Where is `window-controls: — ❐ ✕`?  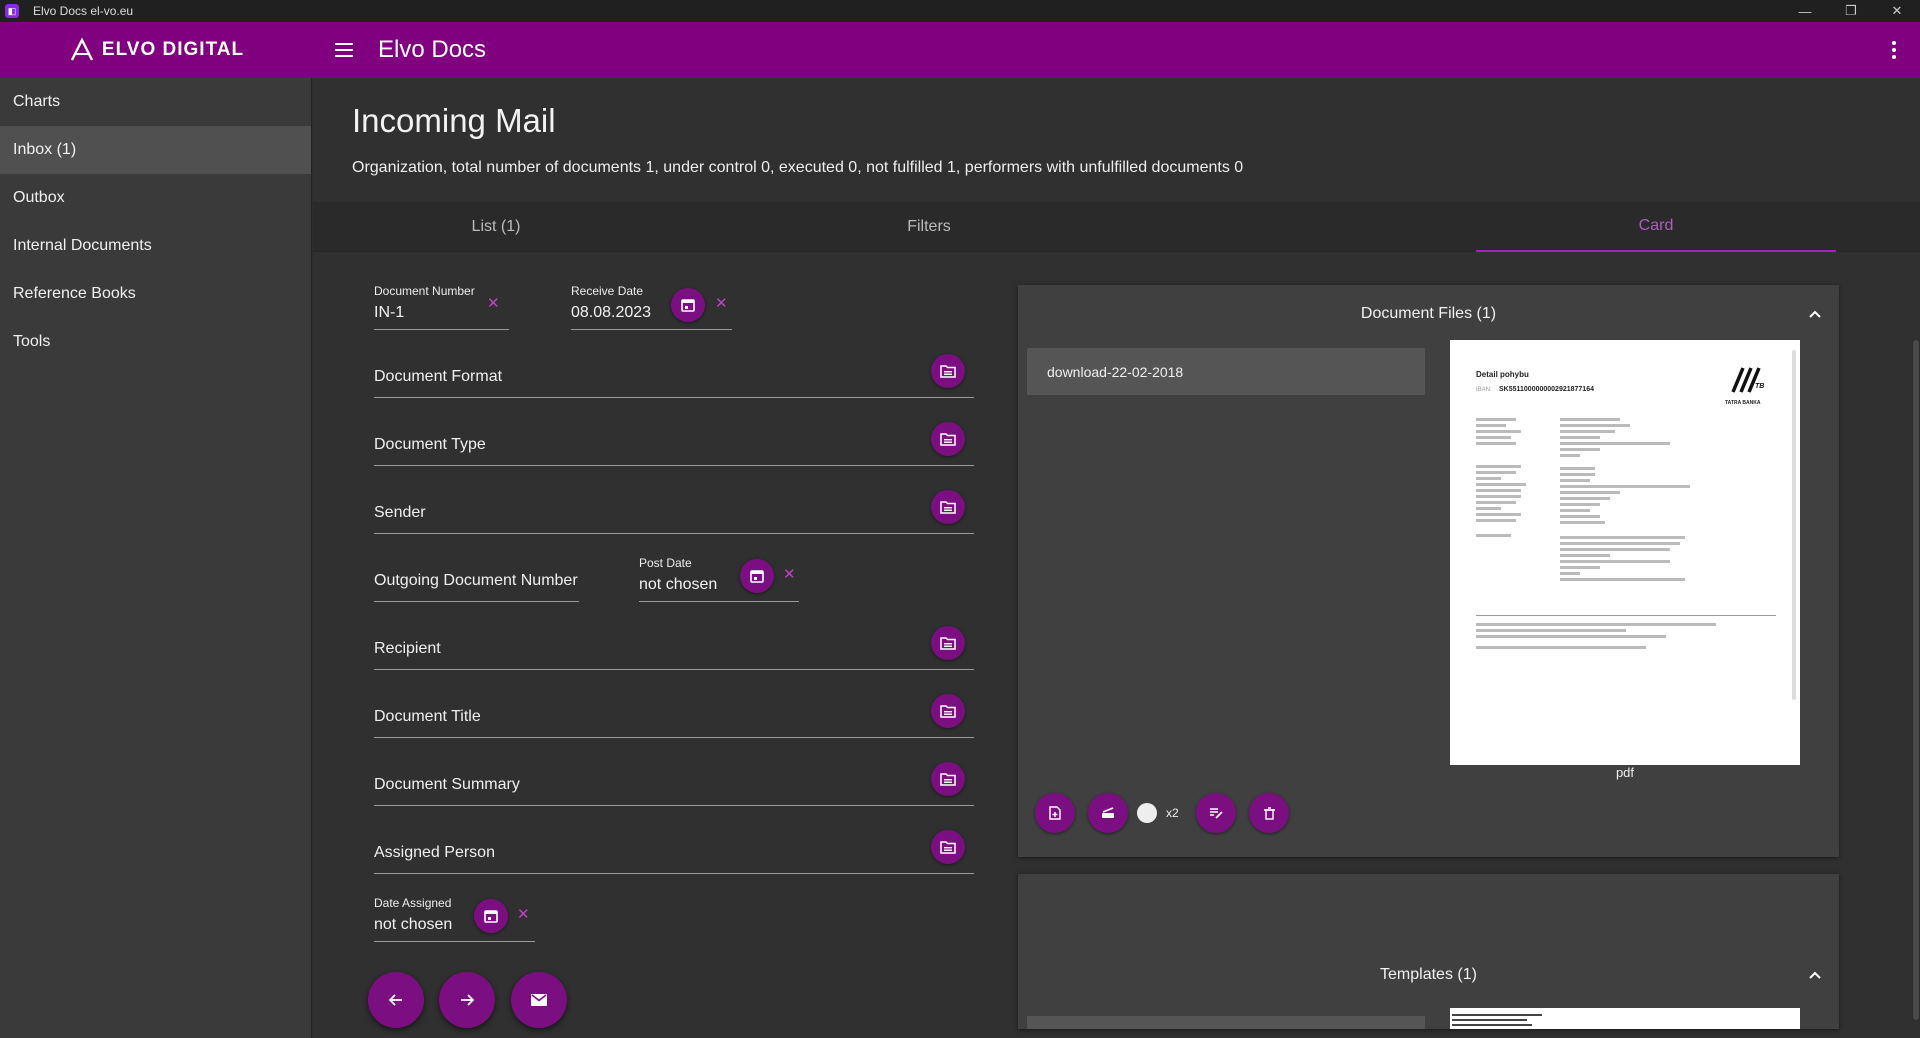
window-controls: — ❐ ✕ is located at coordinates (1851, 11).